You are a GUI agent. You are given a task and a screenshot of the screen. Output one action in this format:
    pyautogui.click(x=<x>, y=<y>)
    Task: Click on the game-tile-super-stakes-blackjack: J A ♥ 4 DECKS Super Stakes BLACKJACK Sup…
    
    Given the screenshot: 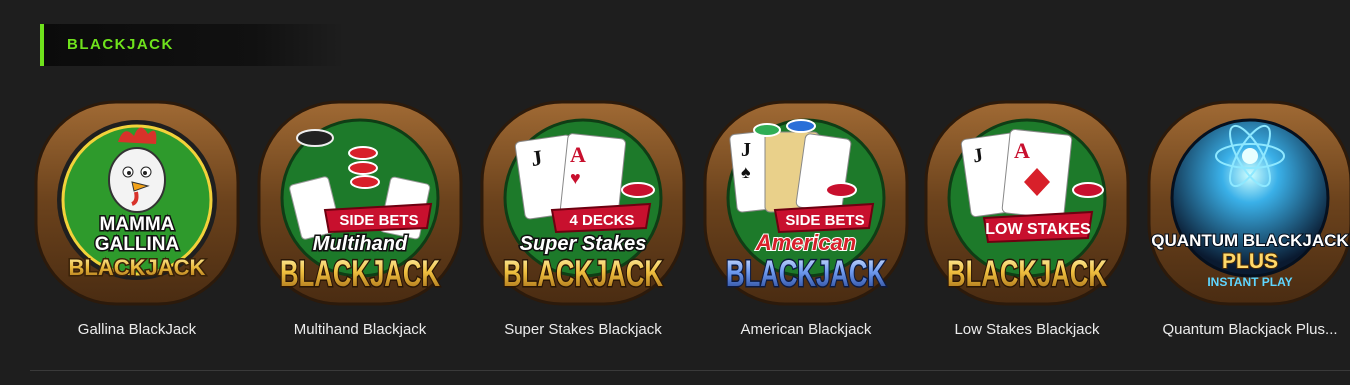 What is the action you would take?
    pyautogui.click(x=583, y=223)
    